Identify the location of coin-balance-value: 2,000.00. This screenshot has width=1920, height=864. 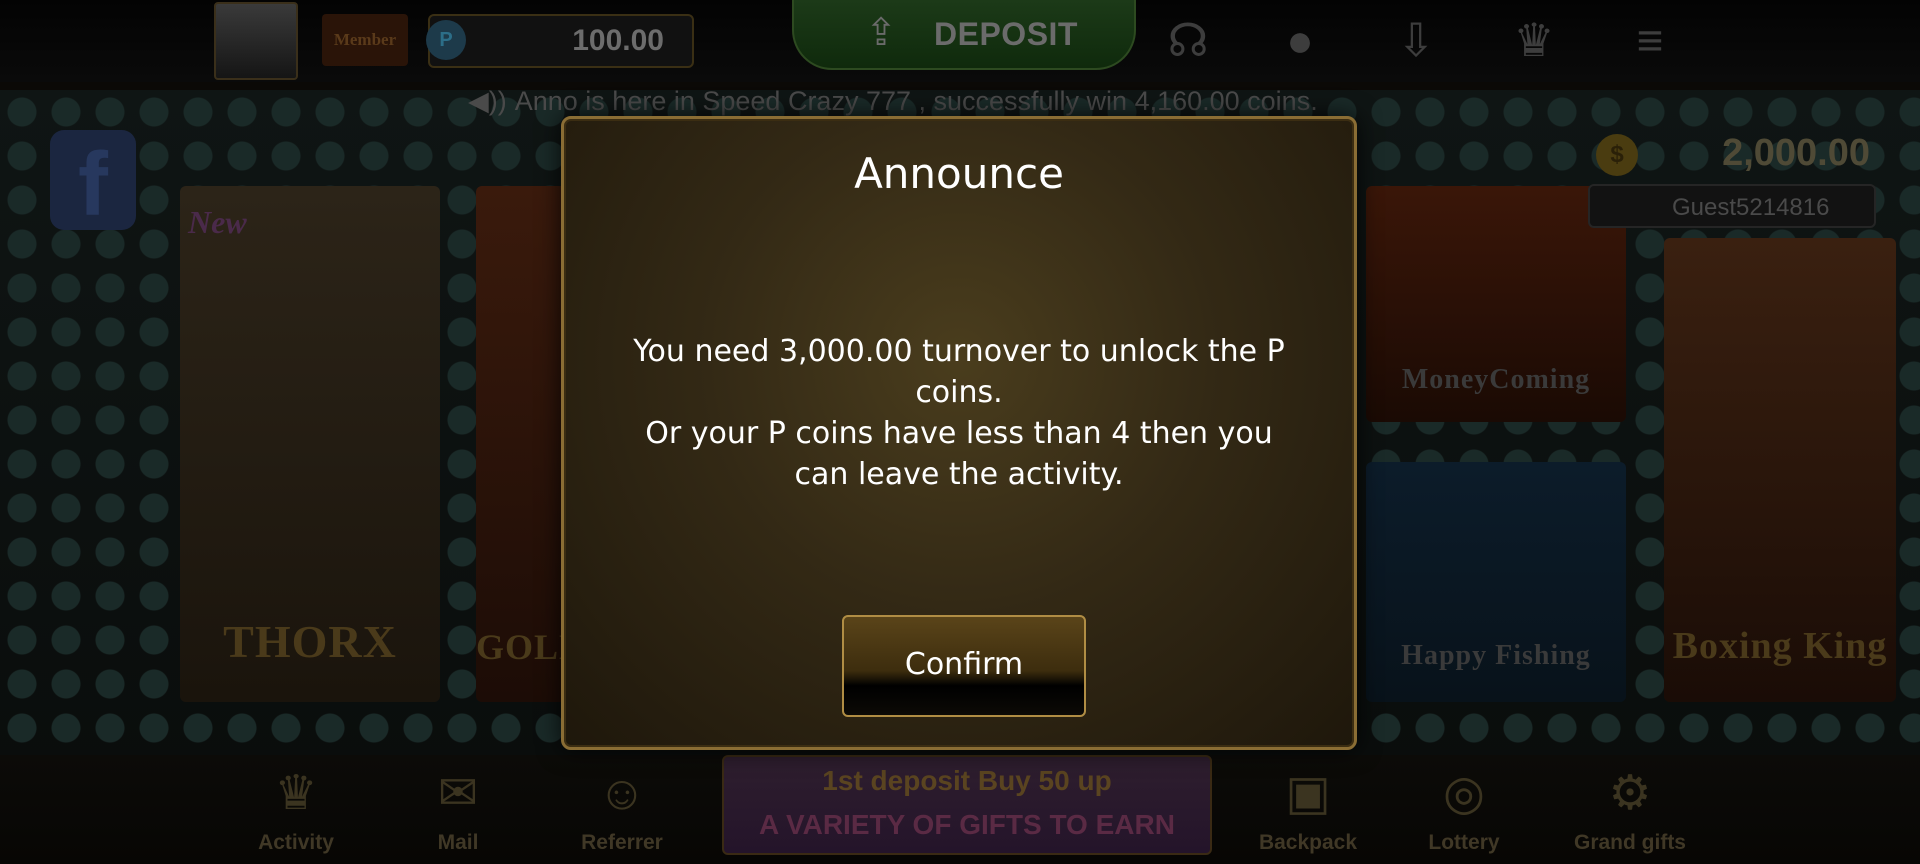
(1796, 153).